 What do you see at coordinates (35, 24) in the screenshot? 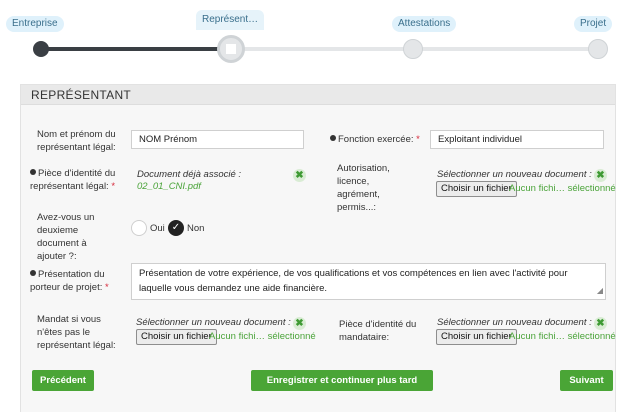
I see `step-label-entreprise: Entreprise` at bounding box center [35, 24].